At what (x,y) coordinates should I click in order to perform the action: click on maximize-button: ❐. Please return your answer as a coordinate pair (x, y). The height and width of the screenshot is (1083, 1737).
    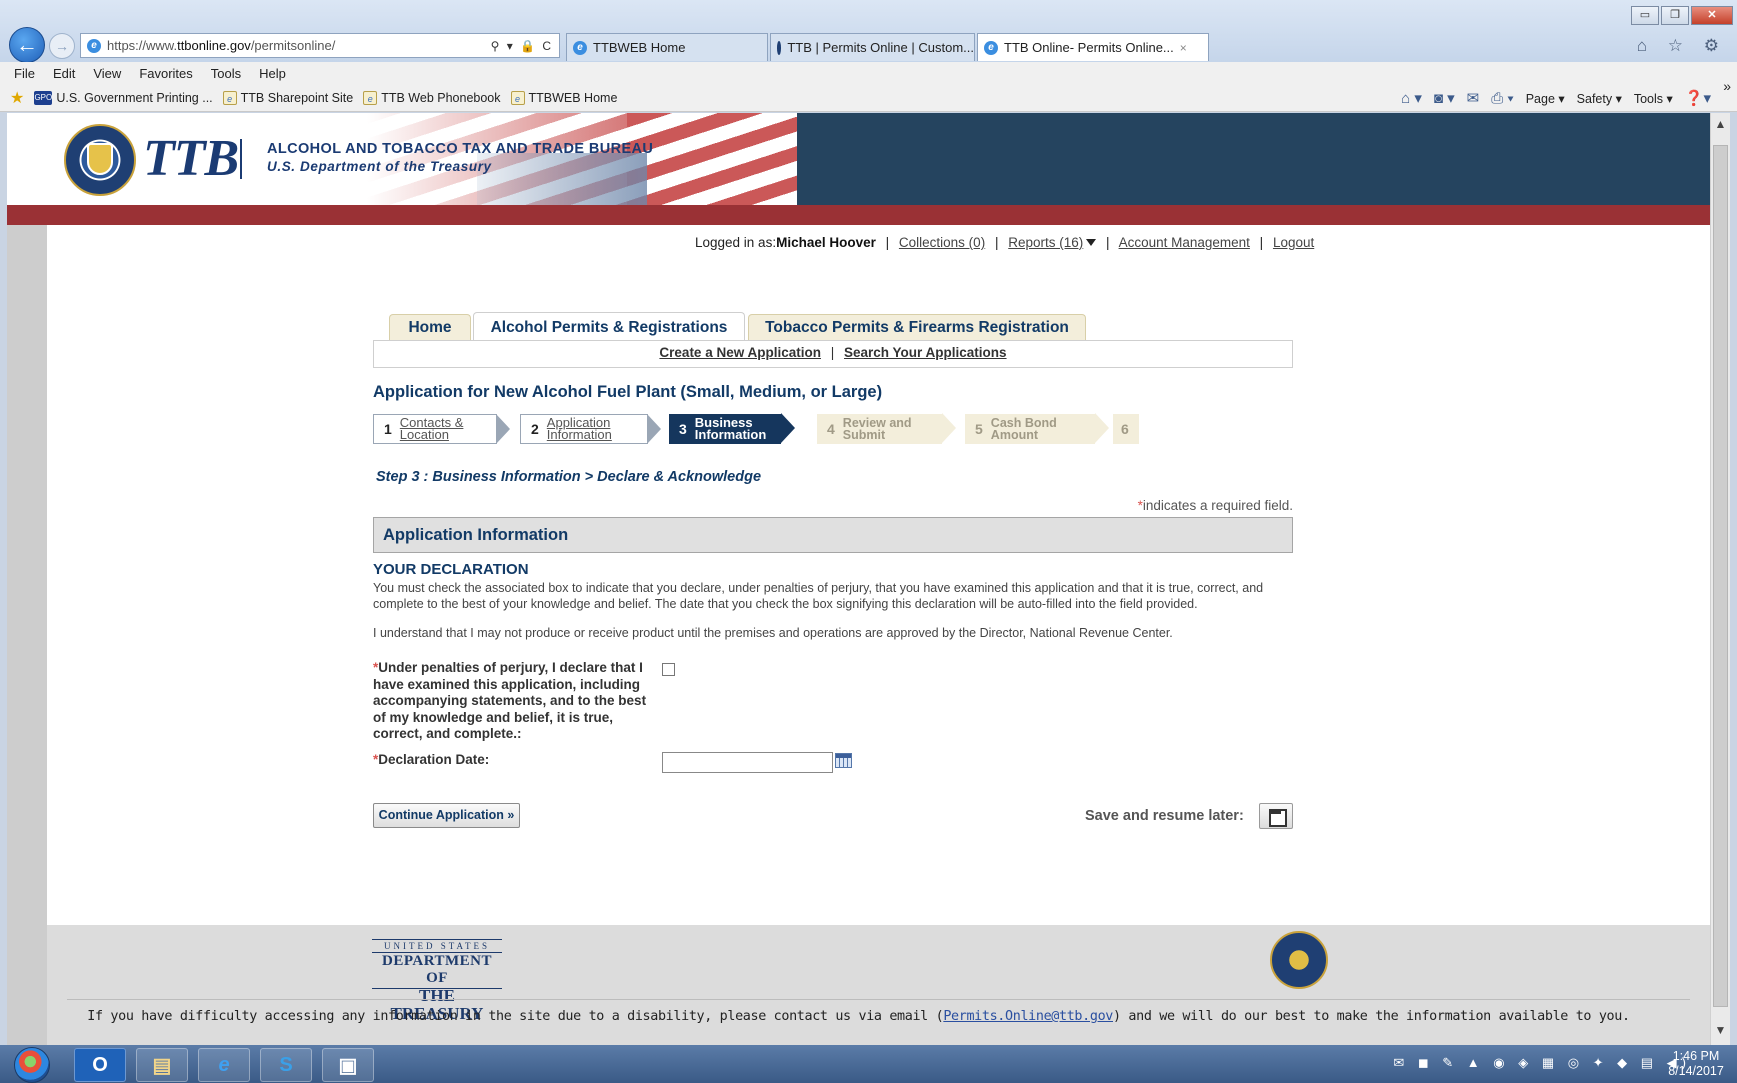
    Looking at the image, I should click on (1675, 15).